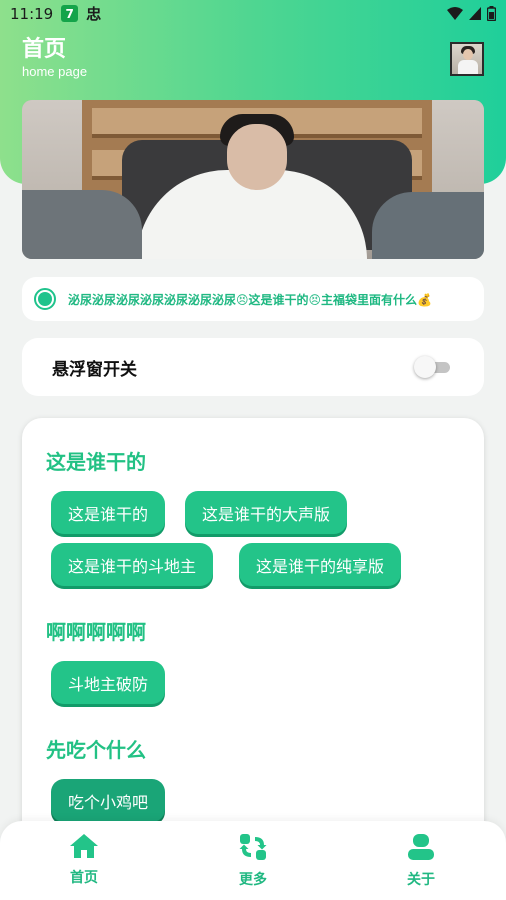 The width and height of the screenshot is (506, 900). Describe the element at coordinates (94, 14) in the screenshot. I see `status-app-glyph: 忠` at that location.